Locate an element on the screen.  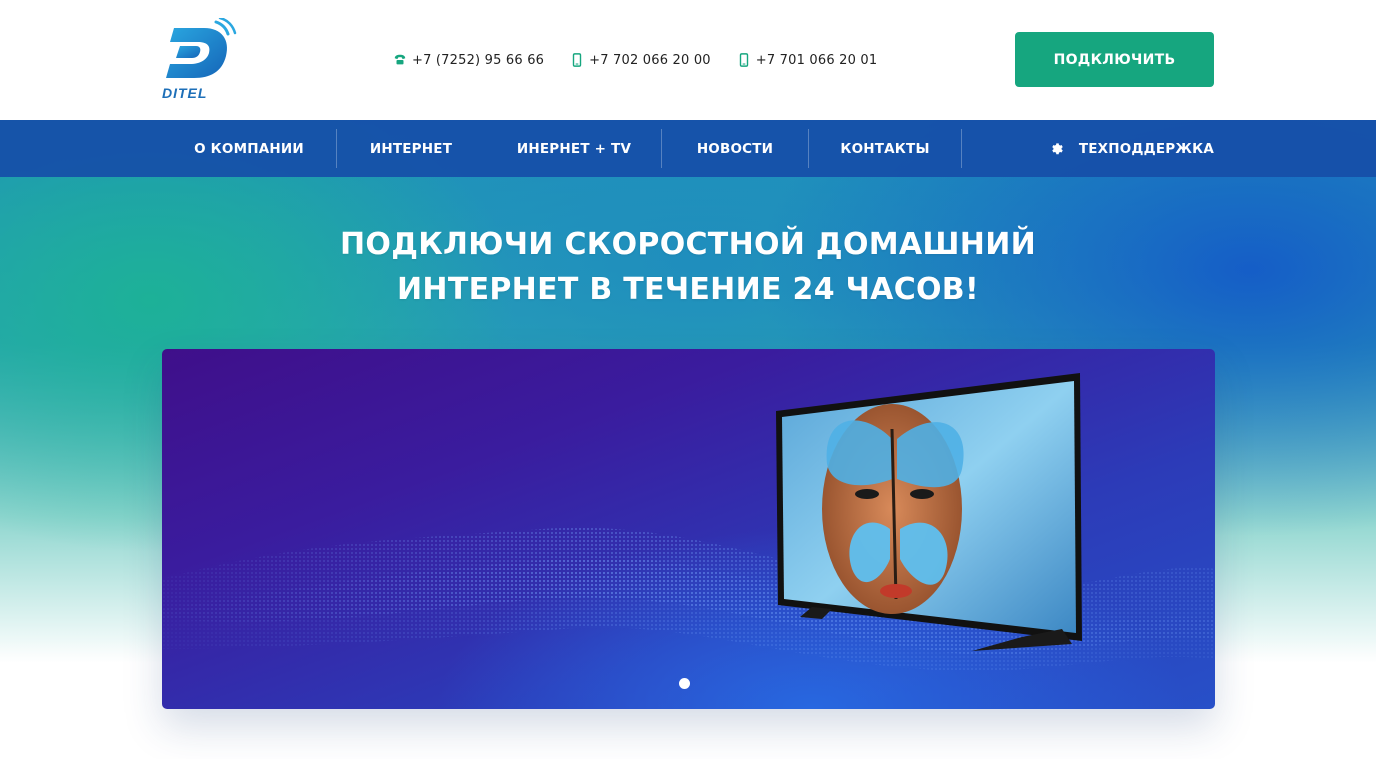
phone-mobile-2: +7 701 066 20 01 is located at coordinates (807, 60).